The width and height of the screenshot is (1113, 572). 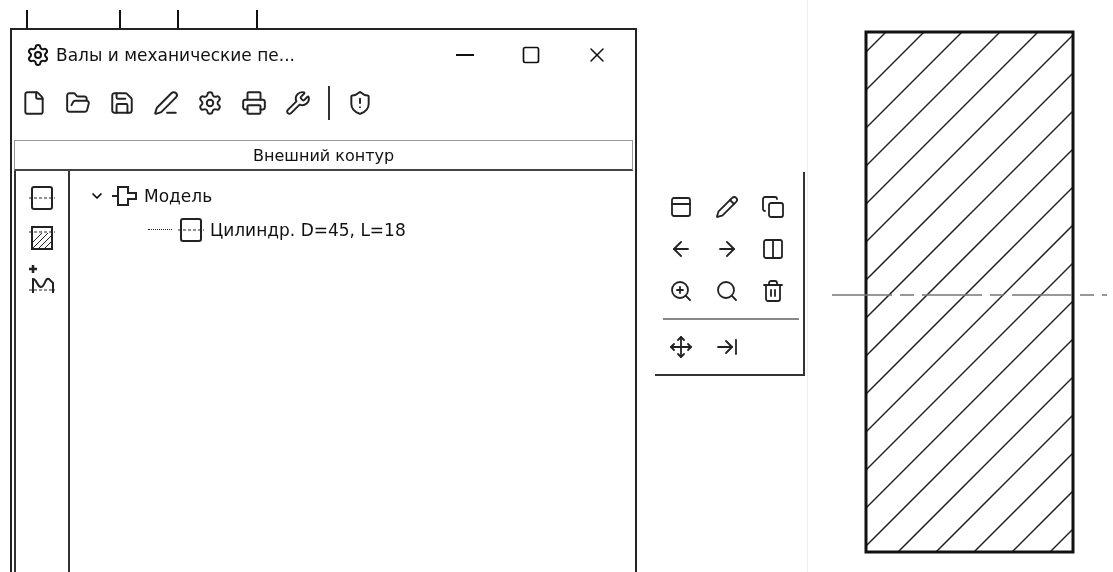 I want to click on section-header: Внешний контур, so click(x=324, y=155).